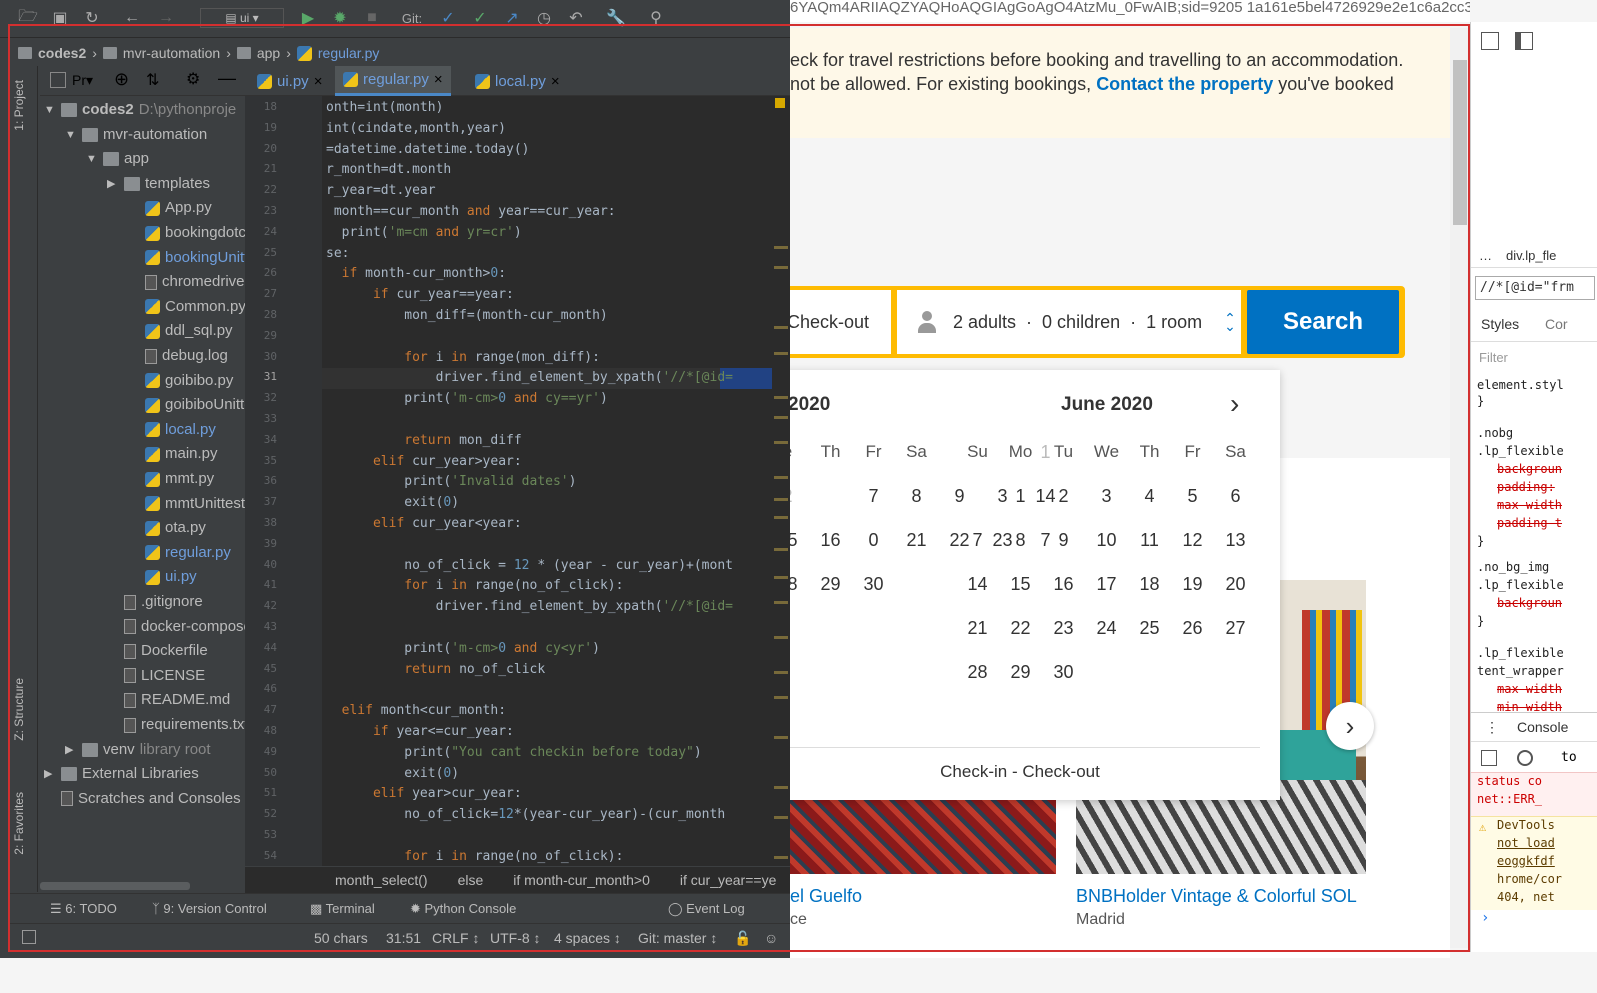  Describe the element at coordinates (616, 18) in the screenshot. I see `wrench-icon: 🔧` at that location.